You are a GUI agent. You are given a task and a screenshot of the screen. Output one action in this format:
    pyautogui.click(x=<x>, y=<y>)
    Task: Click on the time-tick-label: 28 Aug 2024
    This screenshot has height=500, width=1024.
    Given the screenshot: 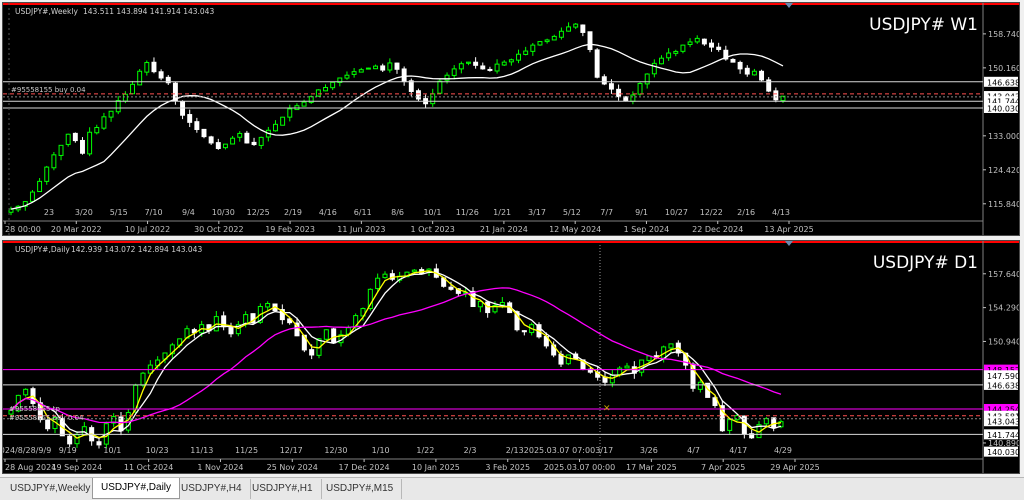 What is the action you would take?
    pyautogui.click(x=30, y=467)
    